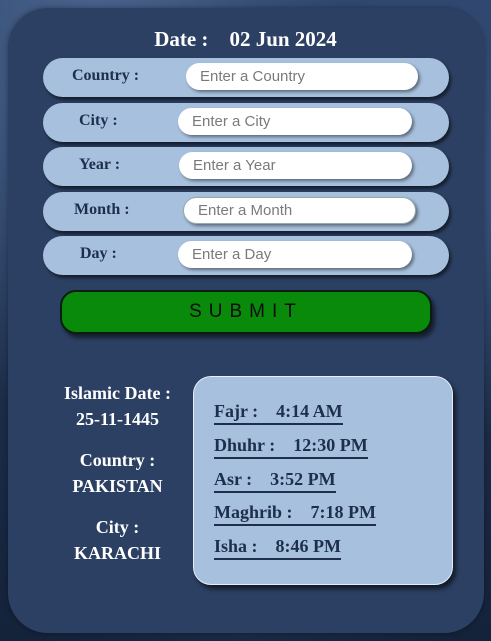  Describe the element at coordinates (295, 165) in the screenshot. I see `year-input` at that location.